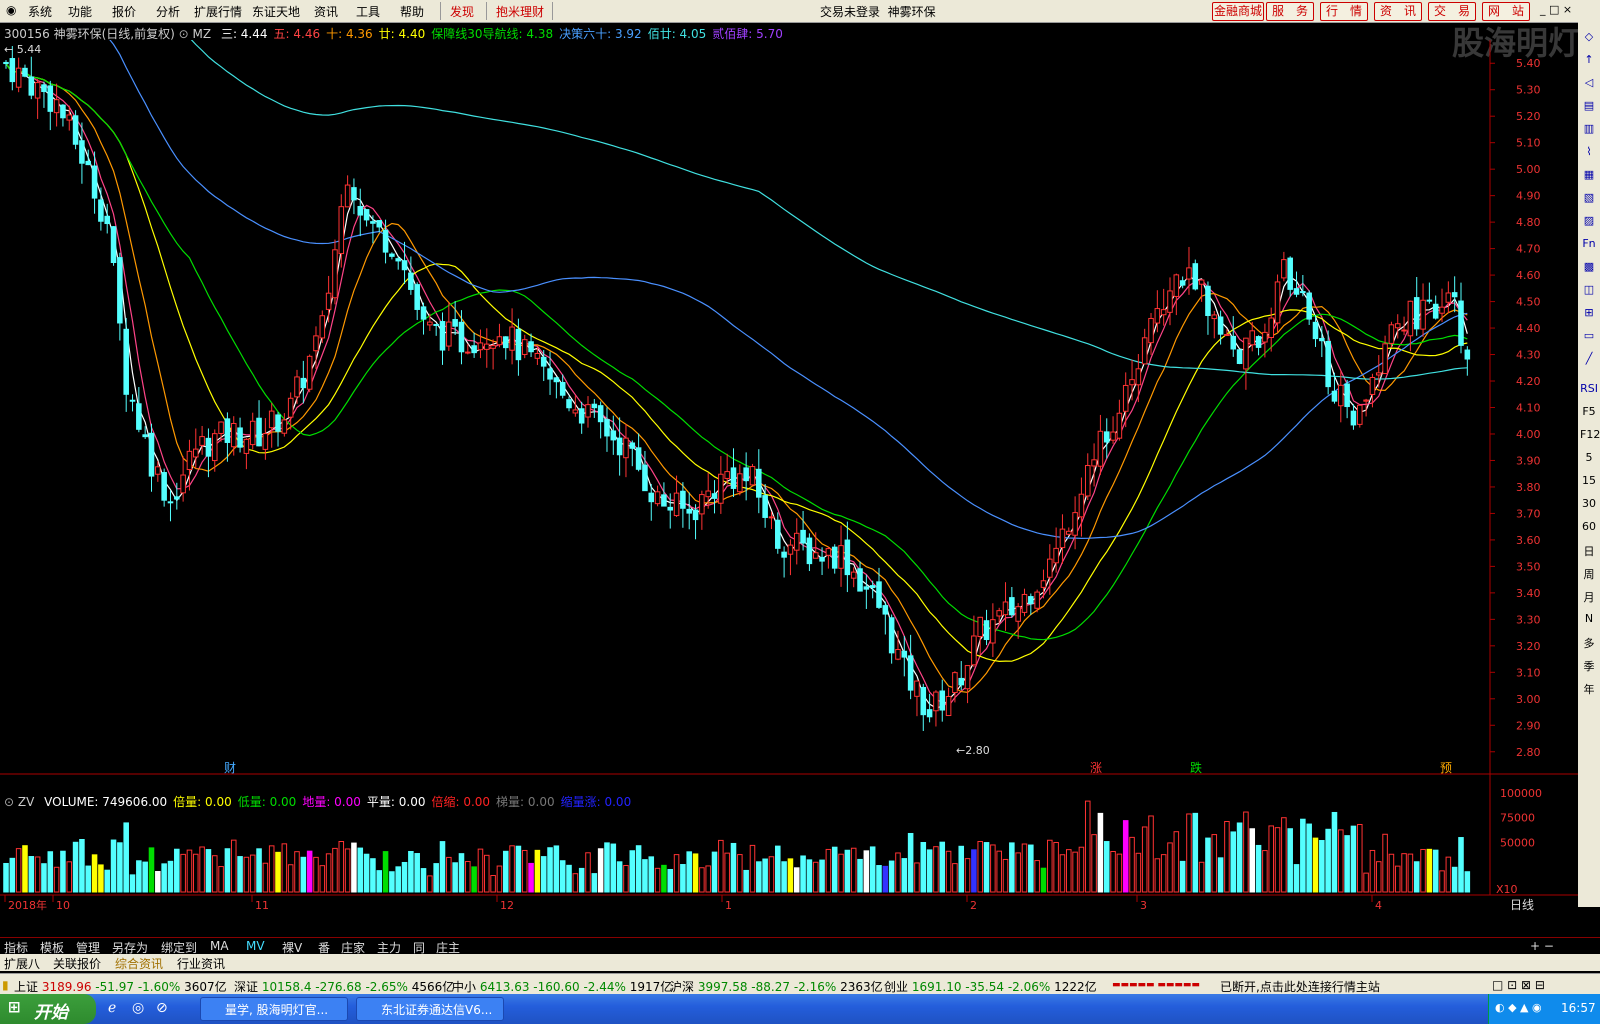 The height and width of the screenshot is (1024, 1600). What do you see at coordinates (80, 11) in the screenshot?
I see `menu-function: 功能` at bounding box center [80, 11].